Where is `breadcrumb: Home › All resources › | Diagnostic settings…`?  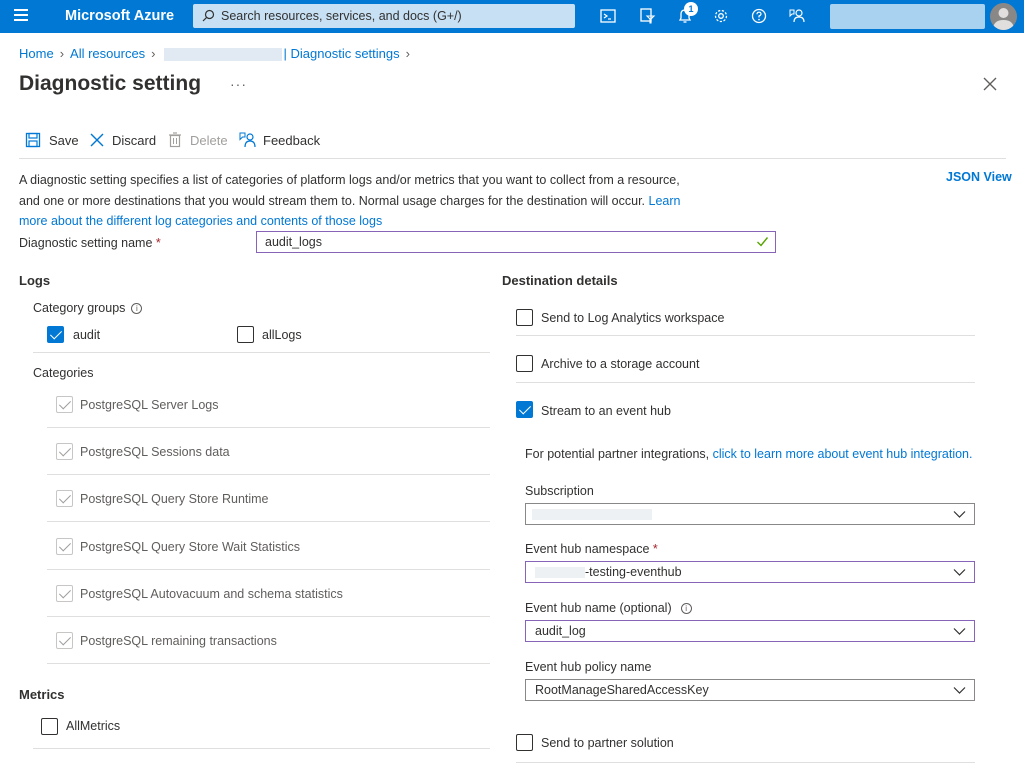
breadcrumb: Home › All resources › | Diagnostic settings… is located at coordinates (217, 54).